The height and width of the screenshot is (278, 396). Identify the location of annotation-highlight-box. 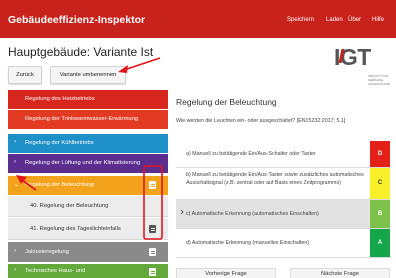
(153, 202).